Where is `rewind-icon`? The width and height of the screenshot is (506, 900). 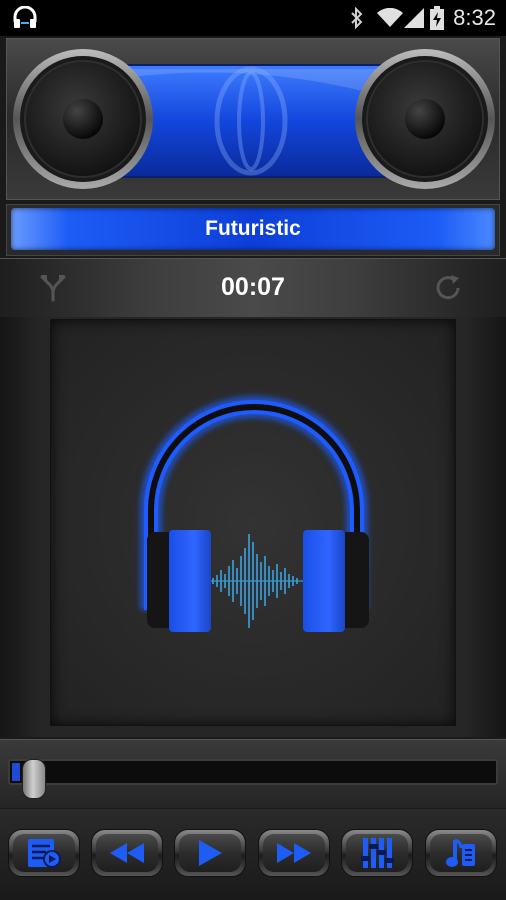 rewind-icon is located at coordinates (127, 853).